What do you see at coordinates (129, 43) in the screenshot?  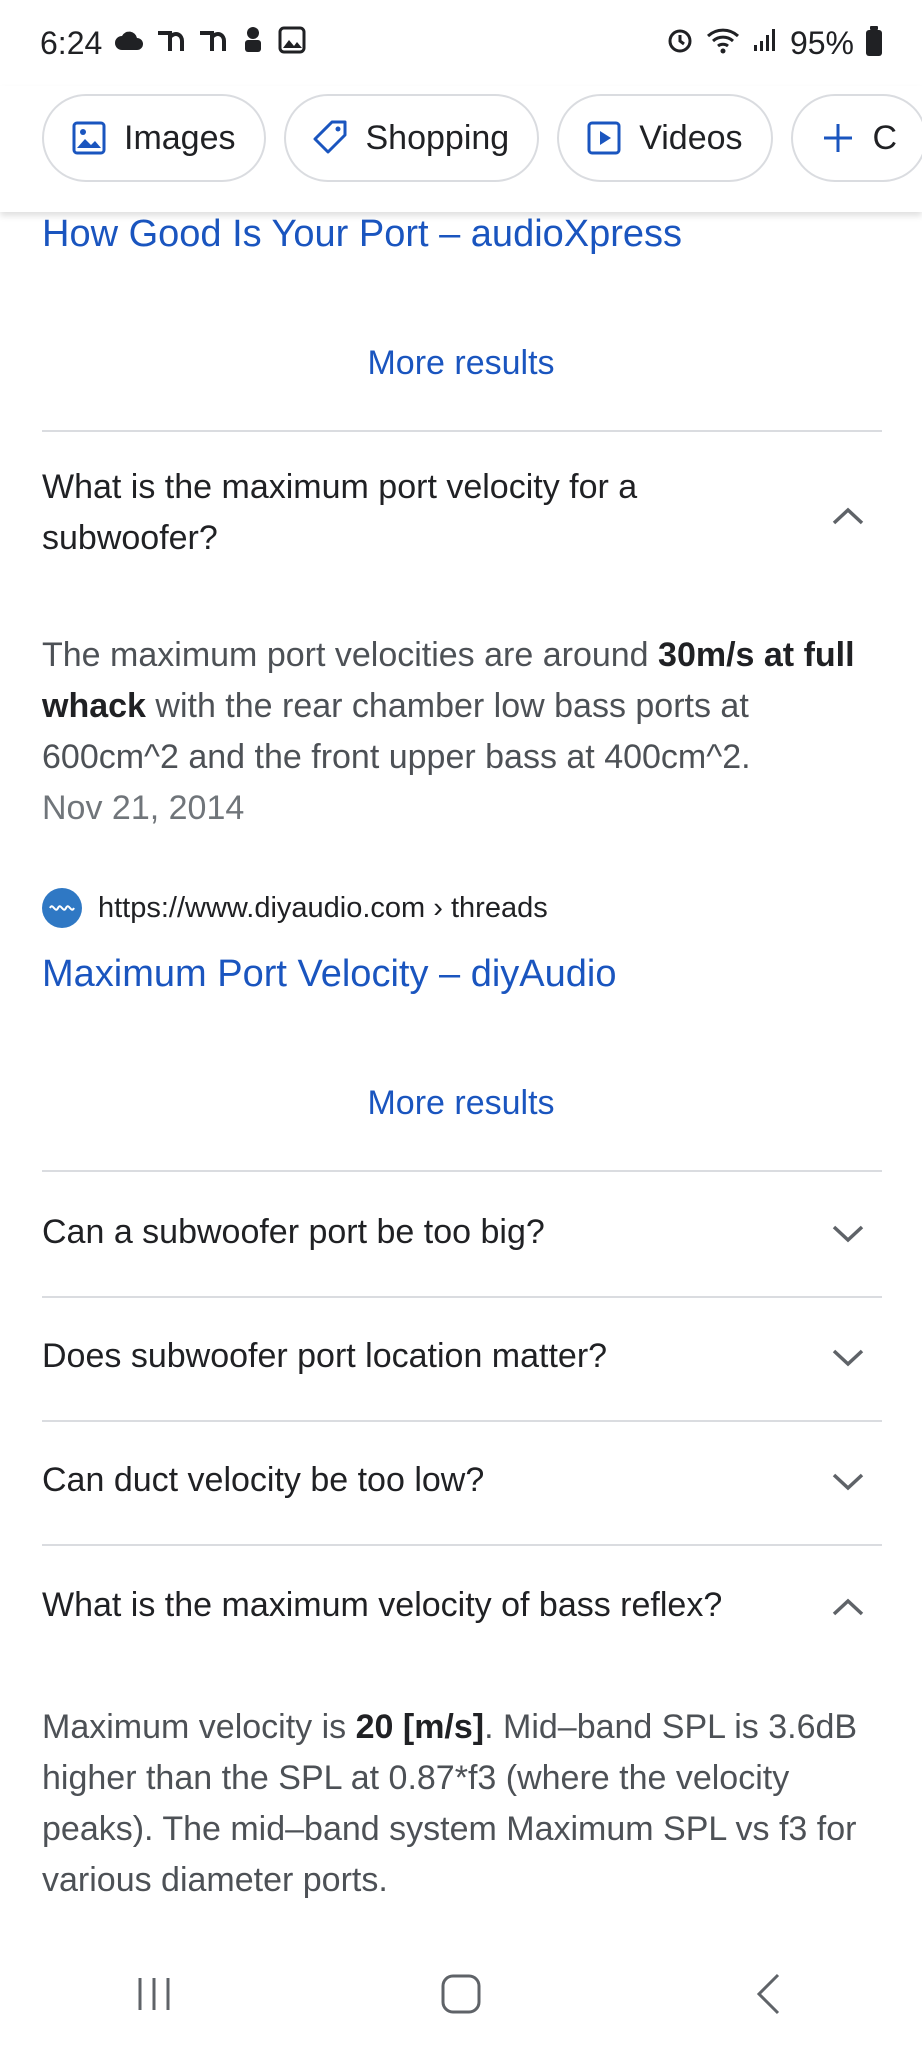 I see `cloud-icon` at bounding box center [129, 43].